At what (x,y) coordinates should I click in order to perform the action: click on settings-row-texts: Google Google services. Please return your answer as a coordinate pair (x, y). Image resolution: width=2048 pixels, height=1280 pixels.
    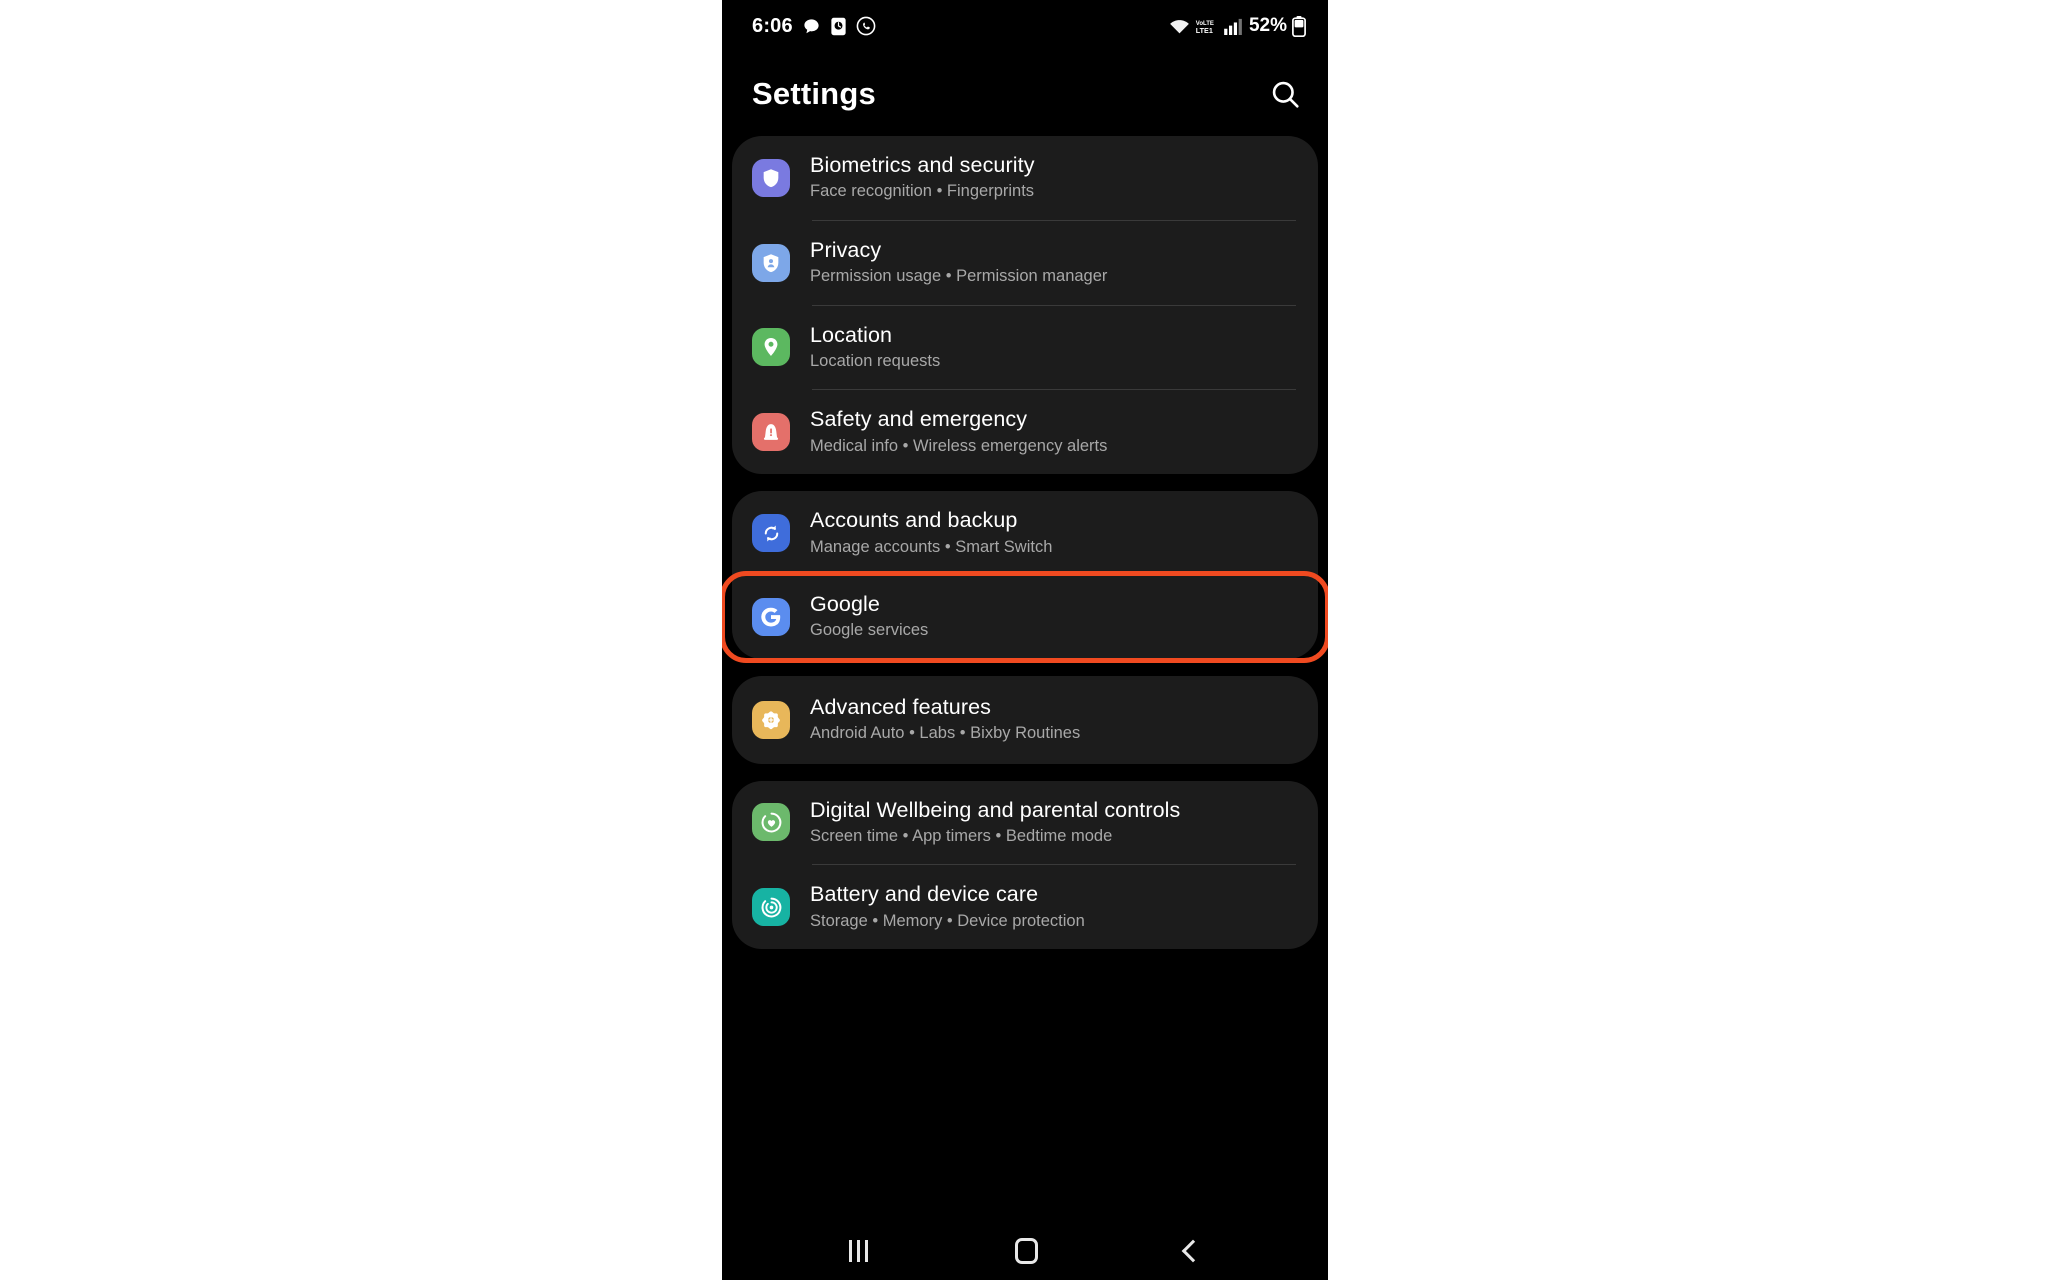
    Looking at the image, I should click on (869, 617).